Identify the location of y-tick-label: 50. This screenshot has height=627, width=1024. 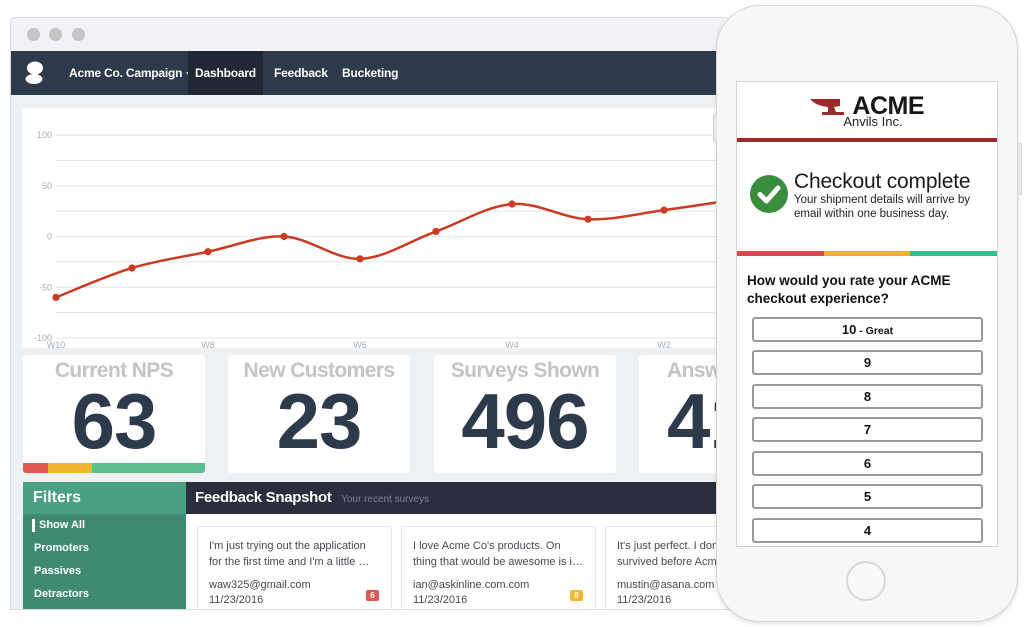
(47, 186).